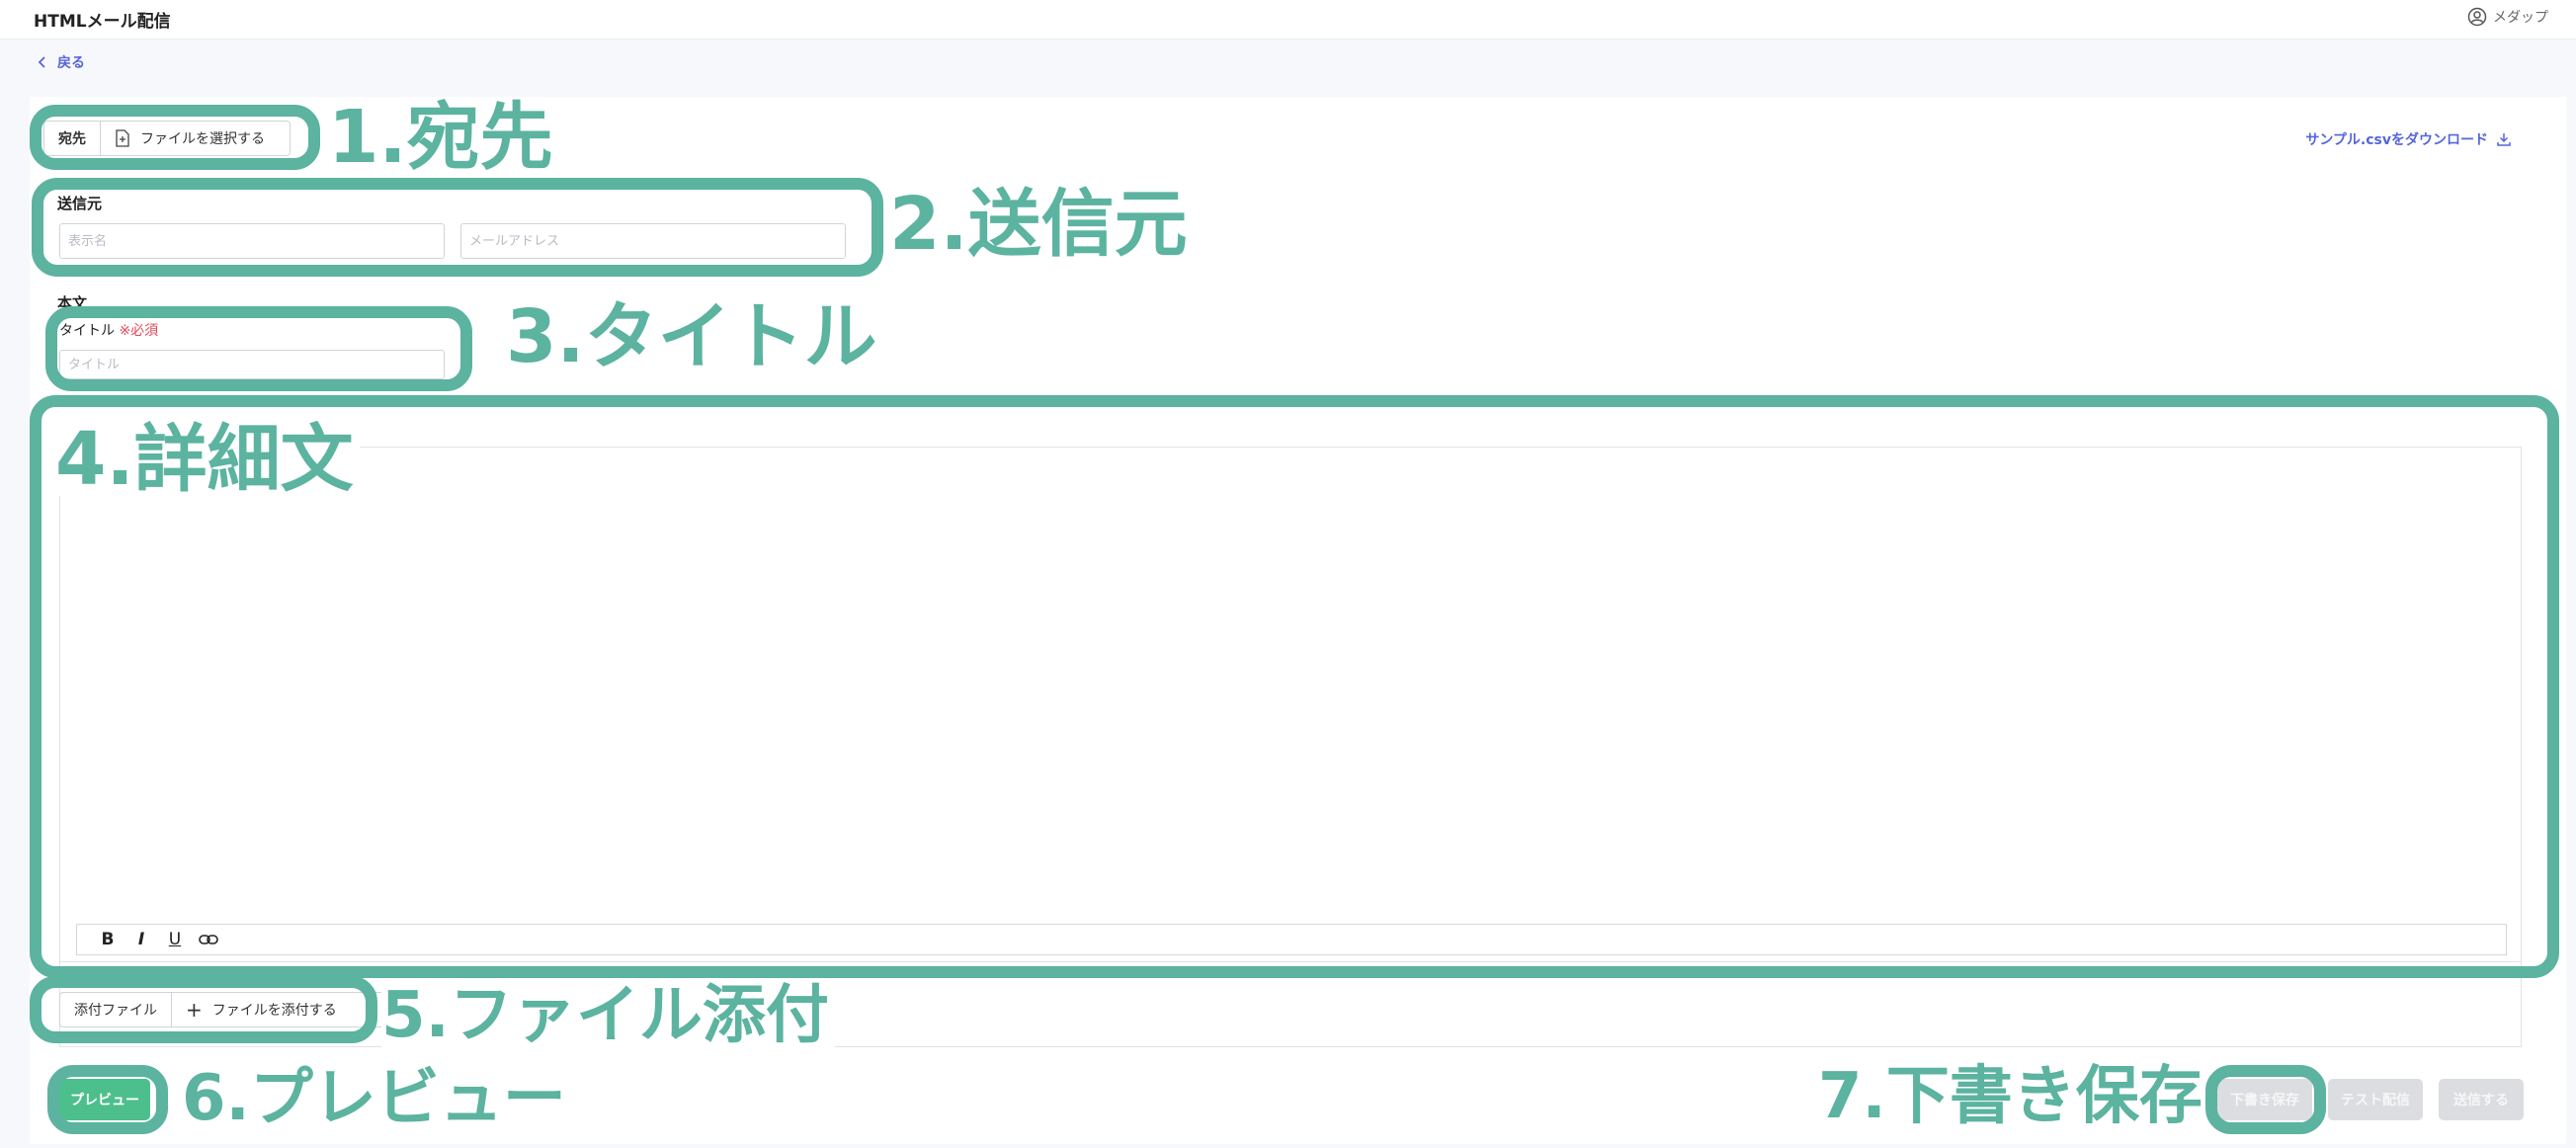  I want to click on download-sample-link: サンプル.csvをダウンロード, so click(2408, 139).